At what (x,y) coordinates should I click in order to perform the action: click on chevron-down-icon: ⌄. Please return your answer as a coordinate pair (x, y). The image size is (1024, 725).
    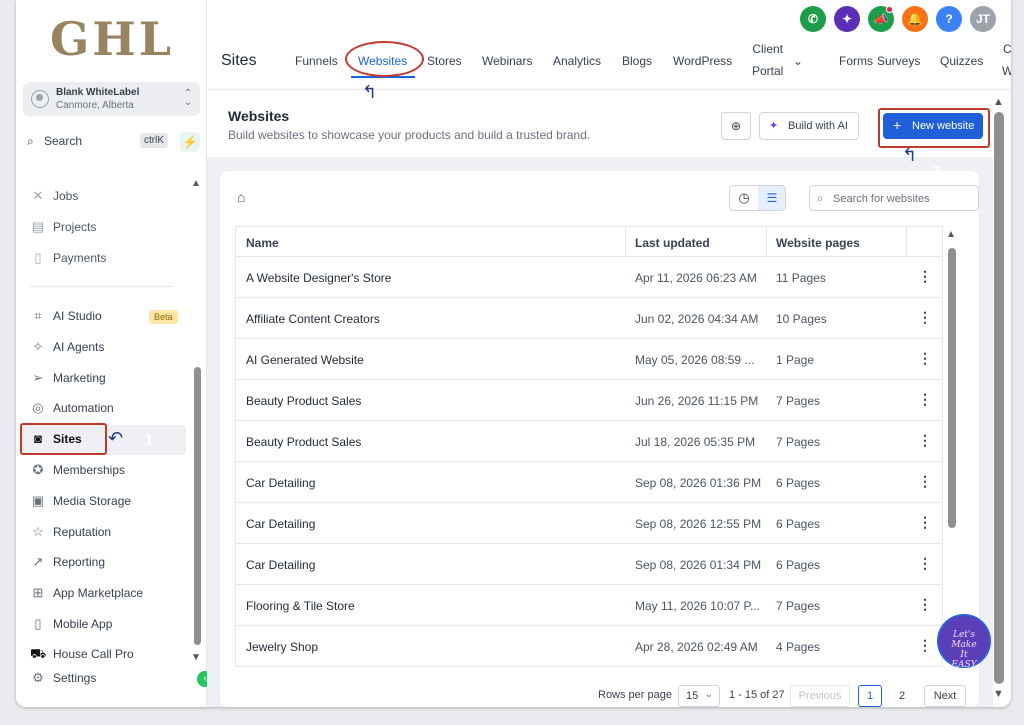
    Looking at the image, I should click on (798, 61).